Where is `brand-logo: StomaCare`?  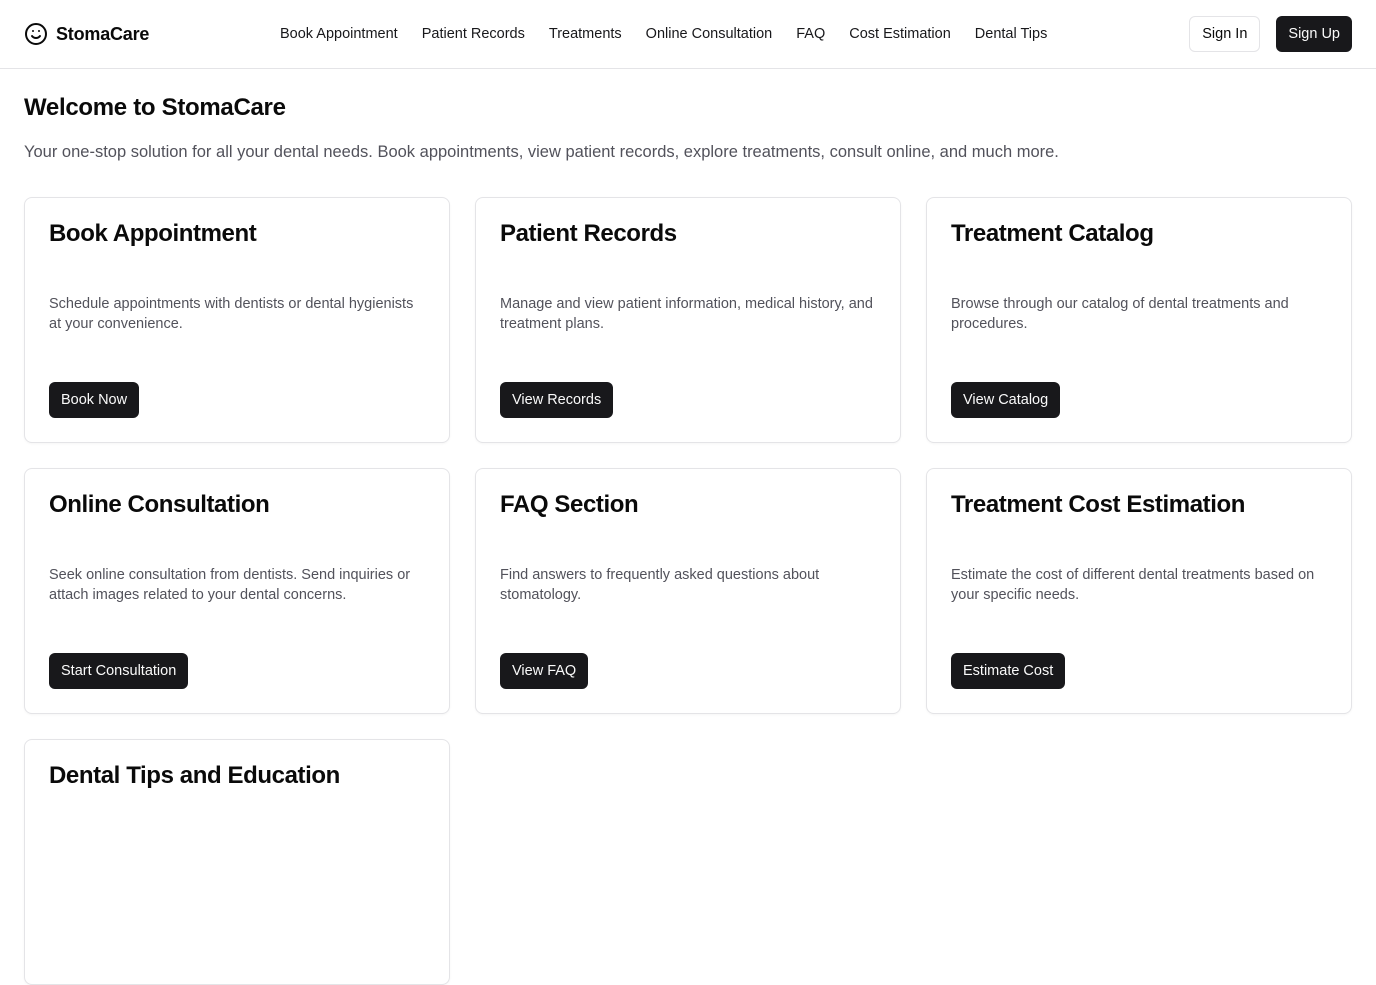 brand-logo: StomaCare is located at coordinates (86, 34).